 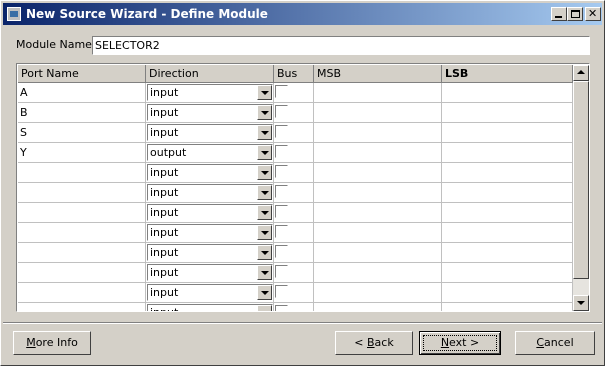 What do you see at coordinates (210, 152) in the screenshot?
I see `direction-select: output` at bounding box center [210, 152].